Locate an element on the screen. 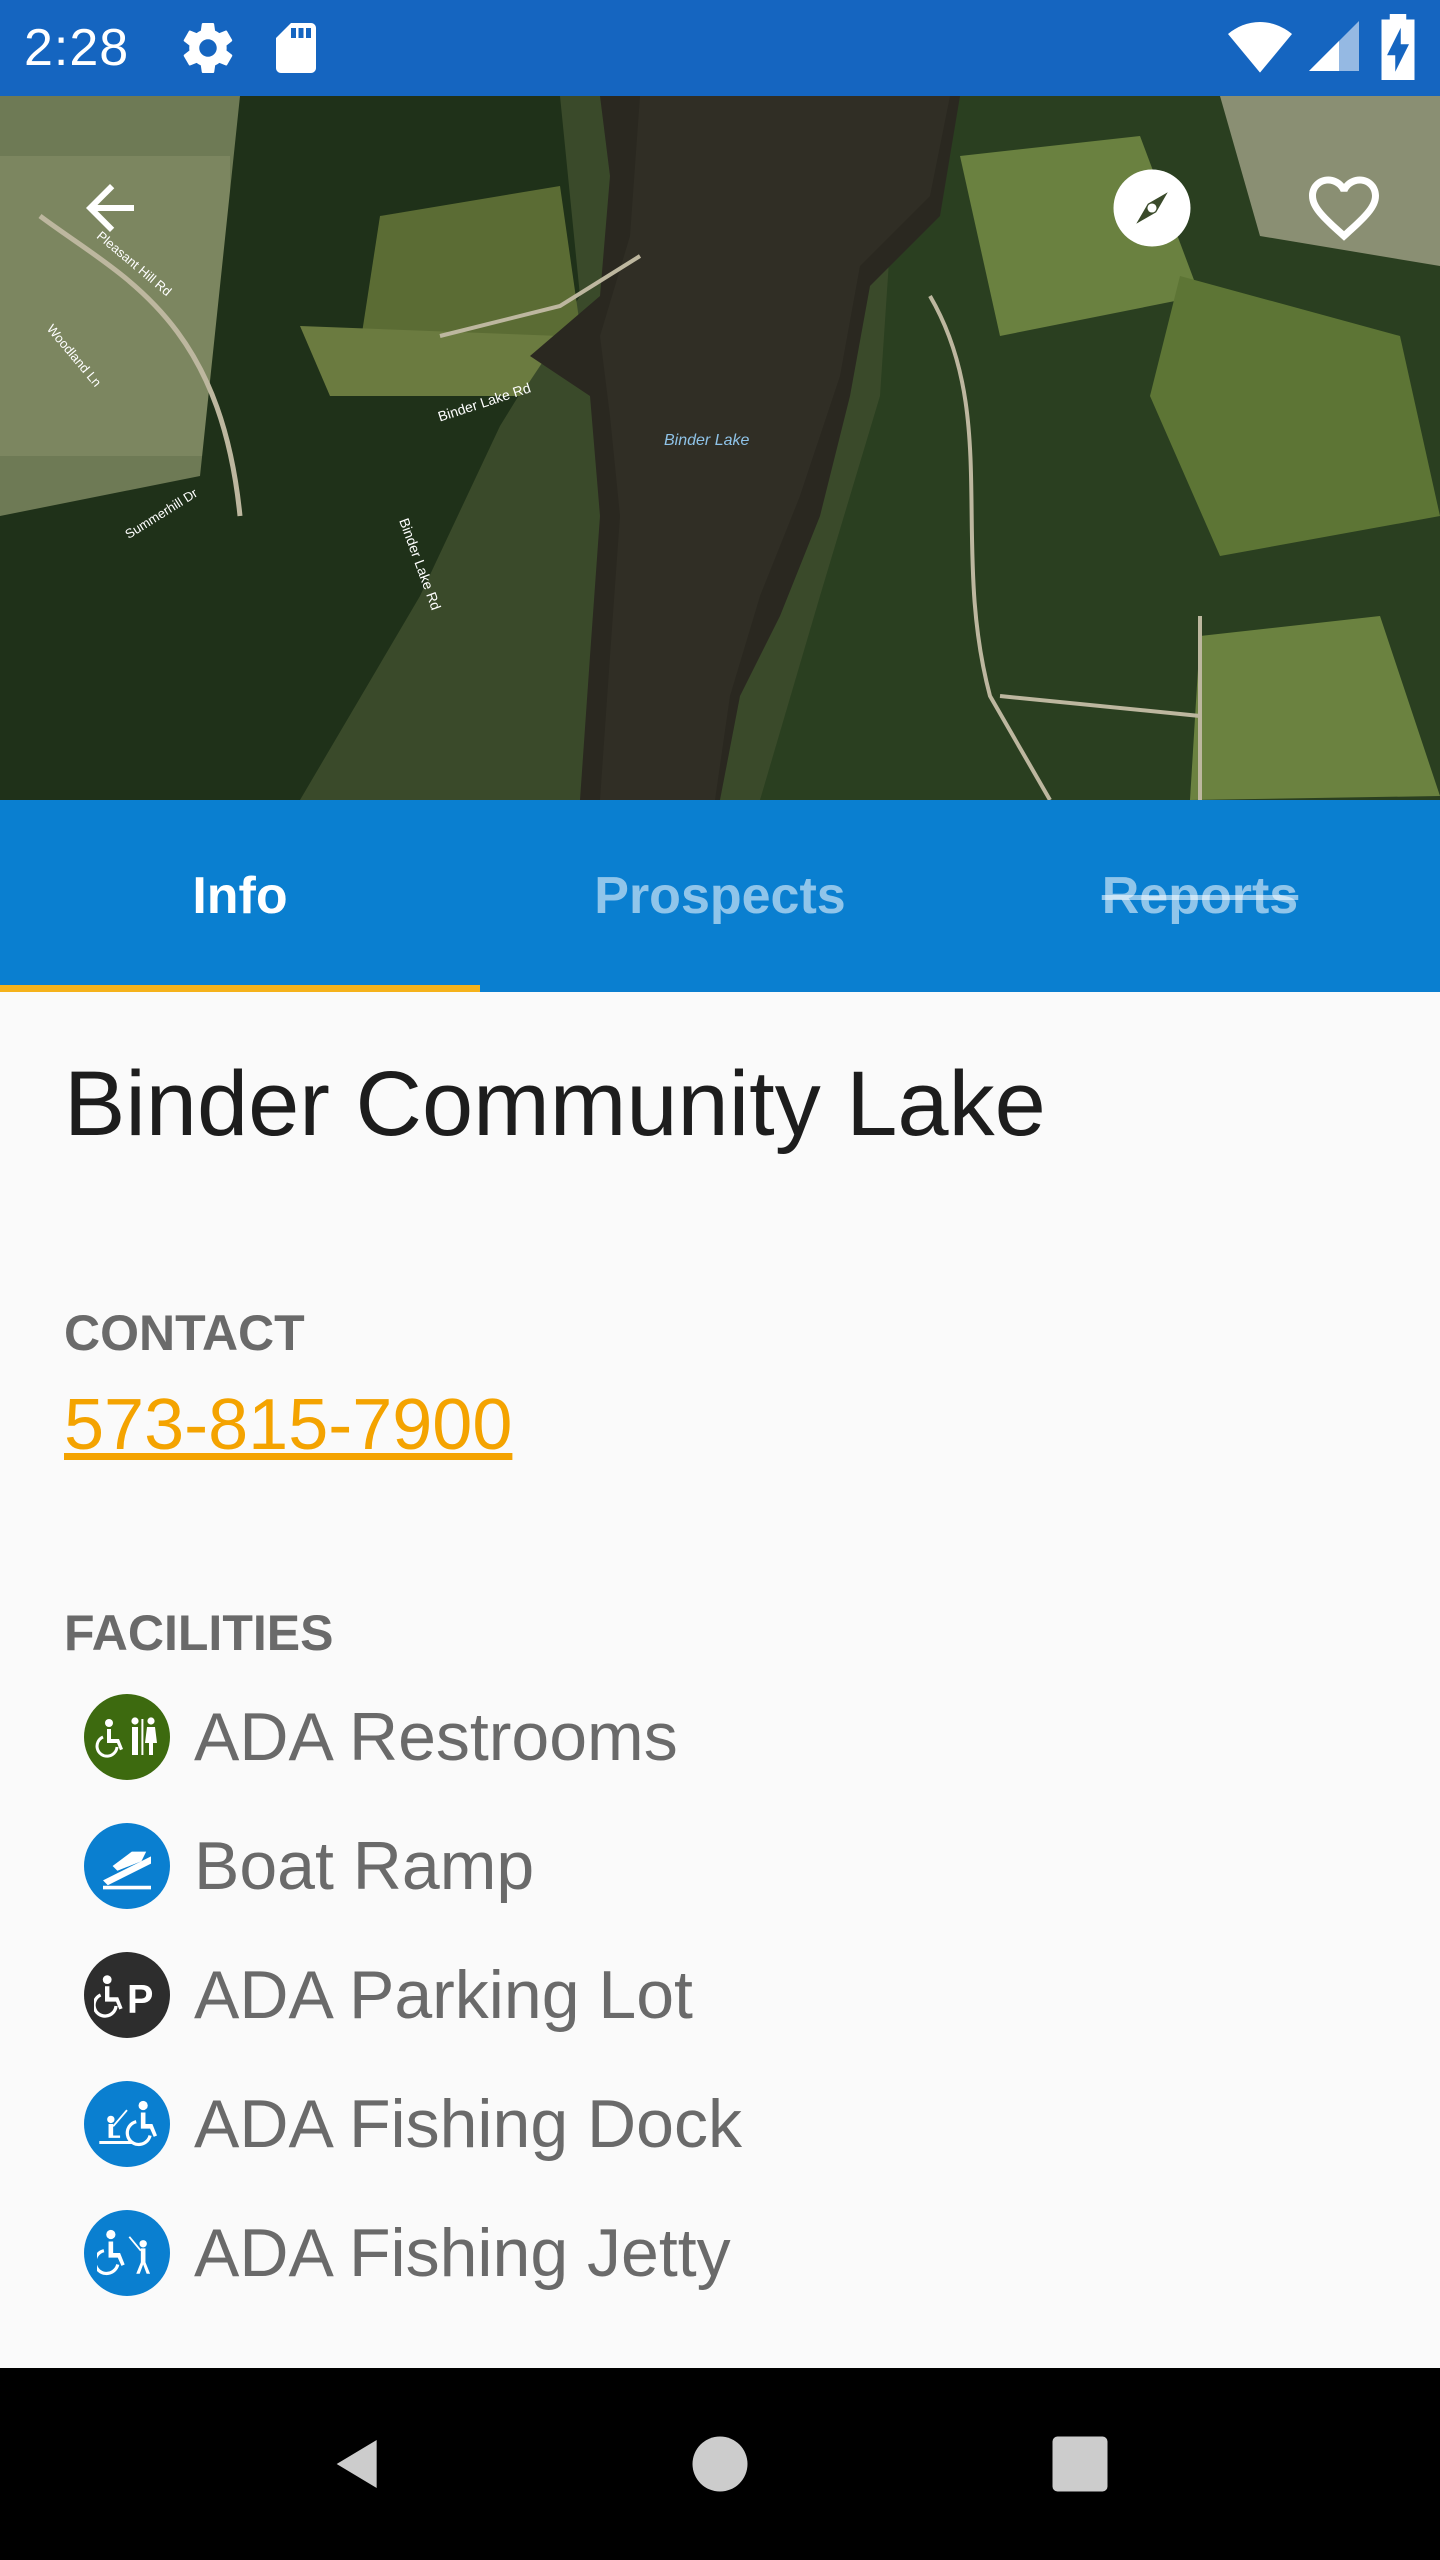  battery-charging-icon is located at coordinates (1398, 49).